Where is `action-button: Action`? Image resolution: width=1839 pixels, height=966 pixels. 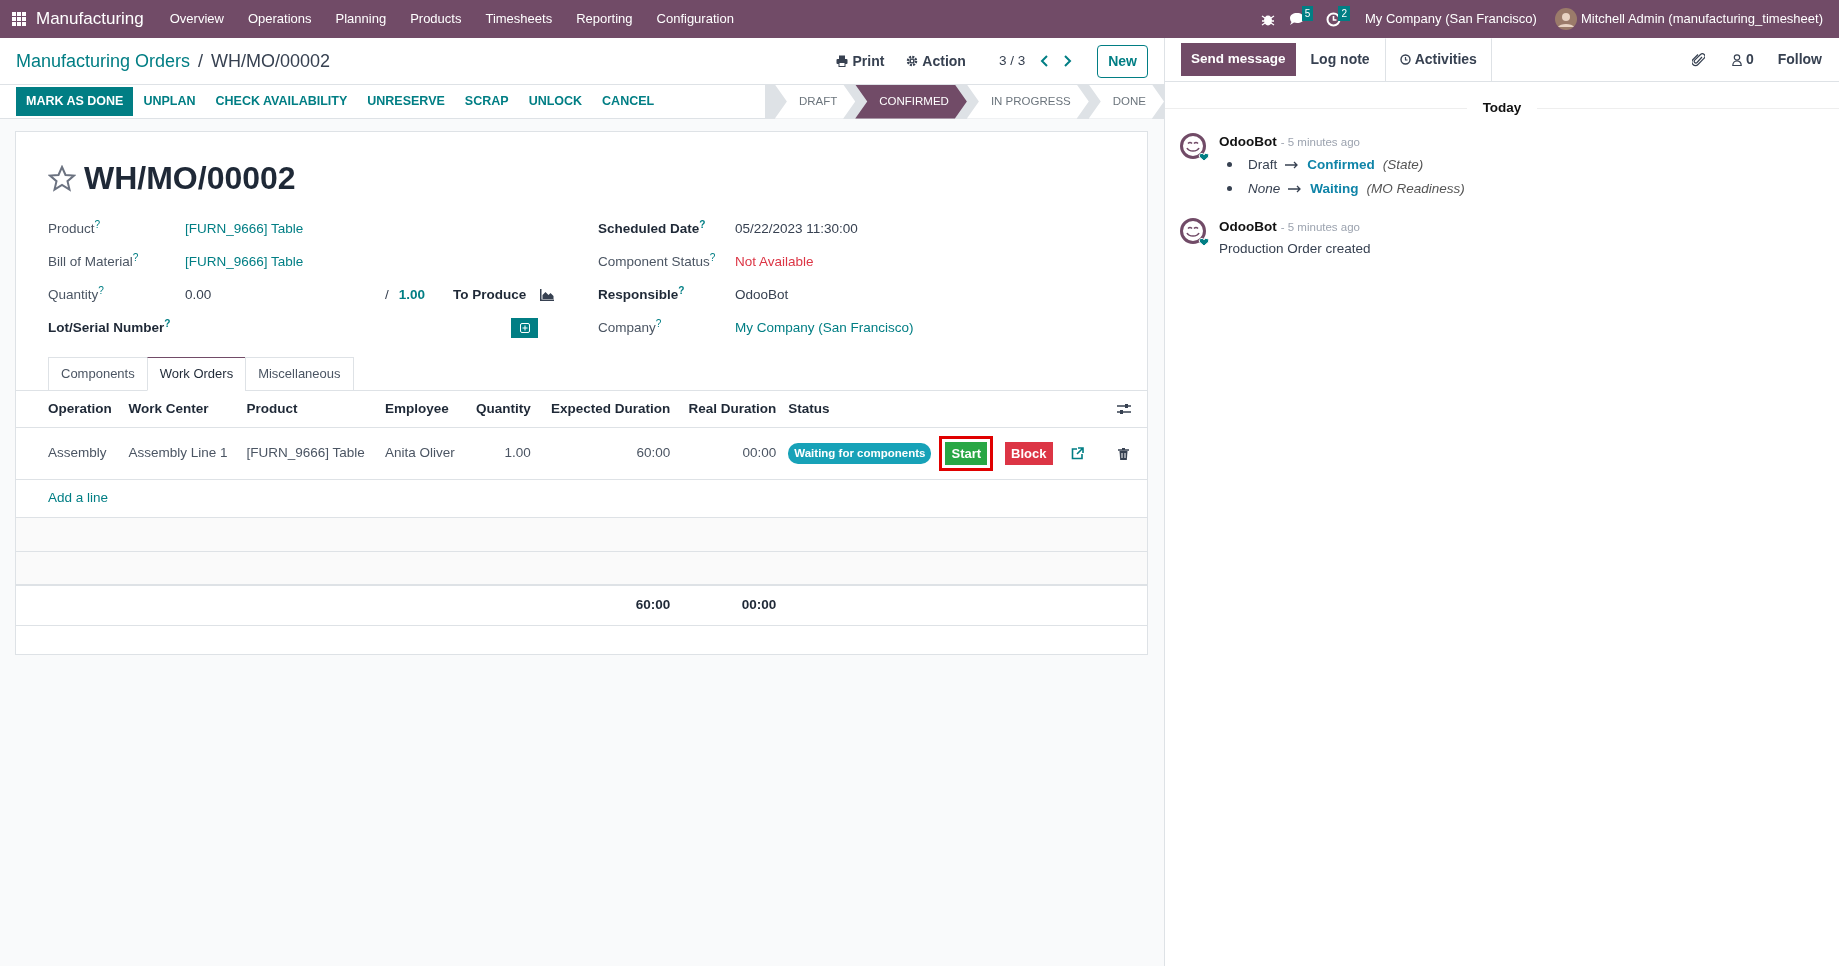 action-button: Action is located at coordinates (936, 61).